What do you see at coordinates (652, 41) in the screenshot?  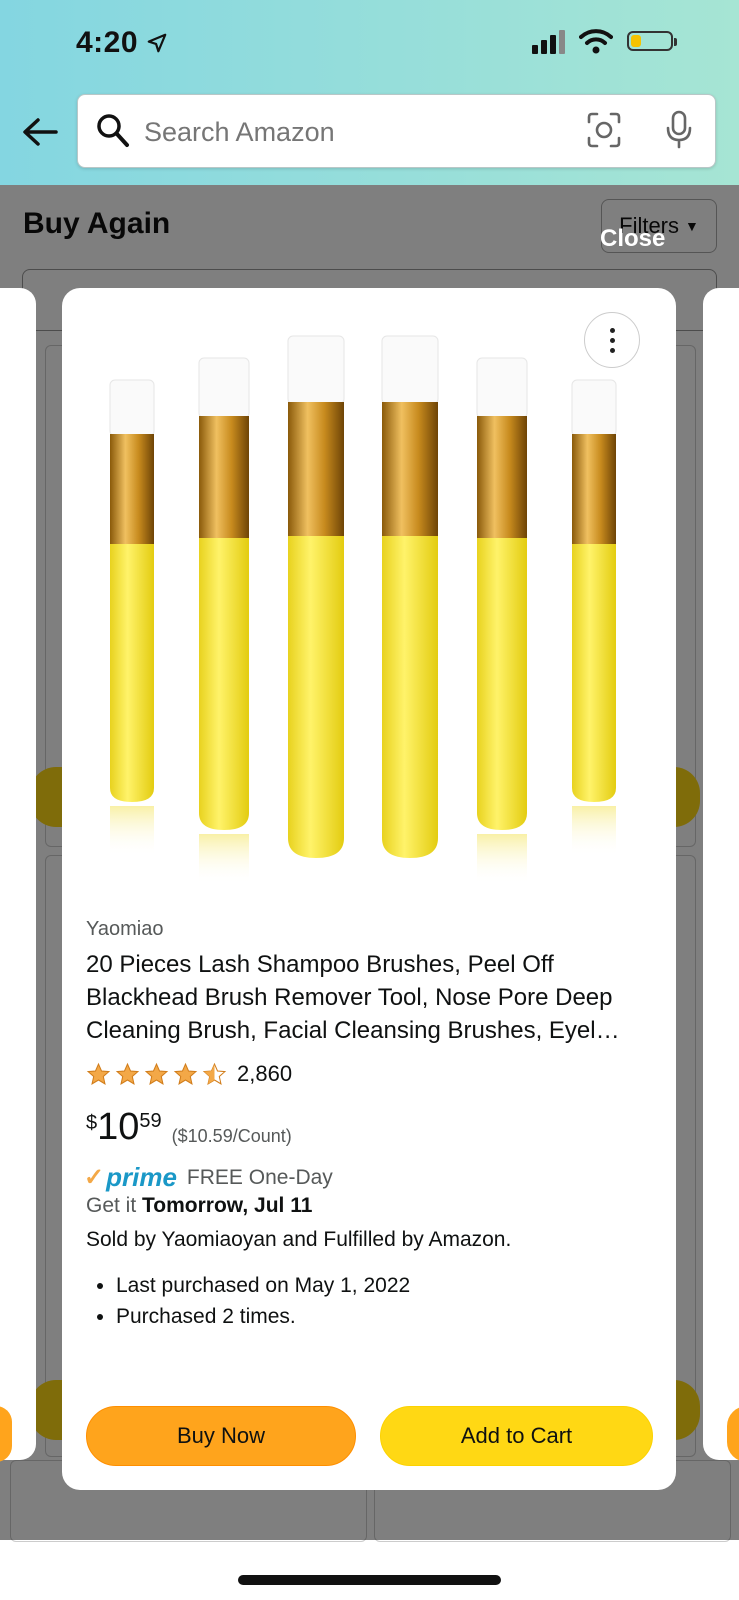 I see `battery-icon` at bounding box center [652, 41].